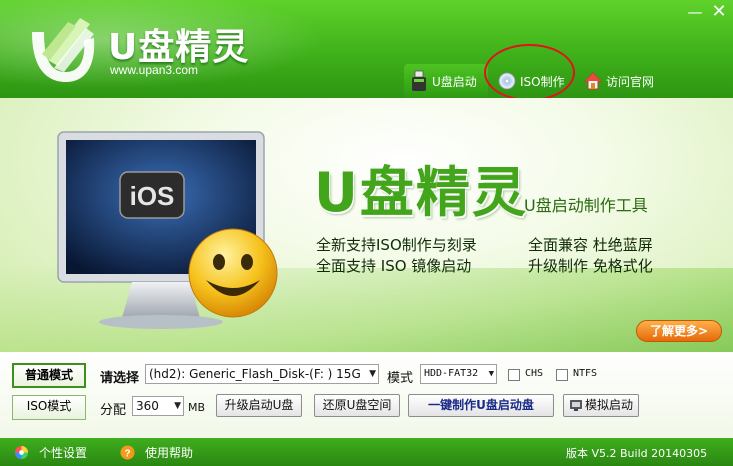  Describe the element at coordinates (197, 407) in the screenshot. I see `partition-unit: MB` at that location.